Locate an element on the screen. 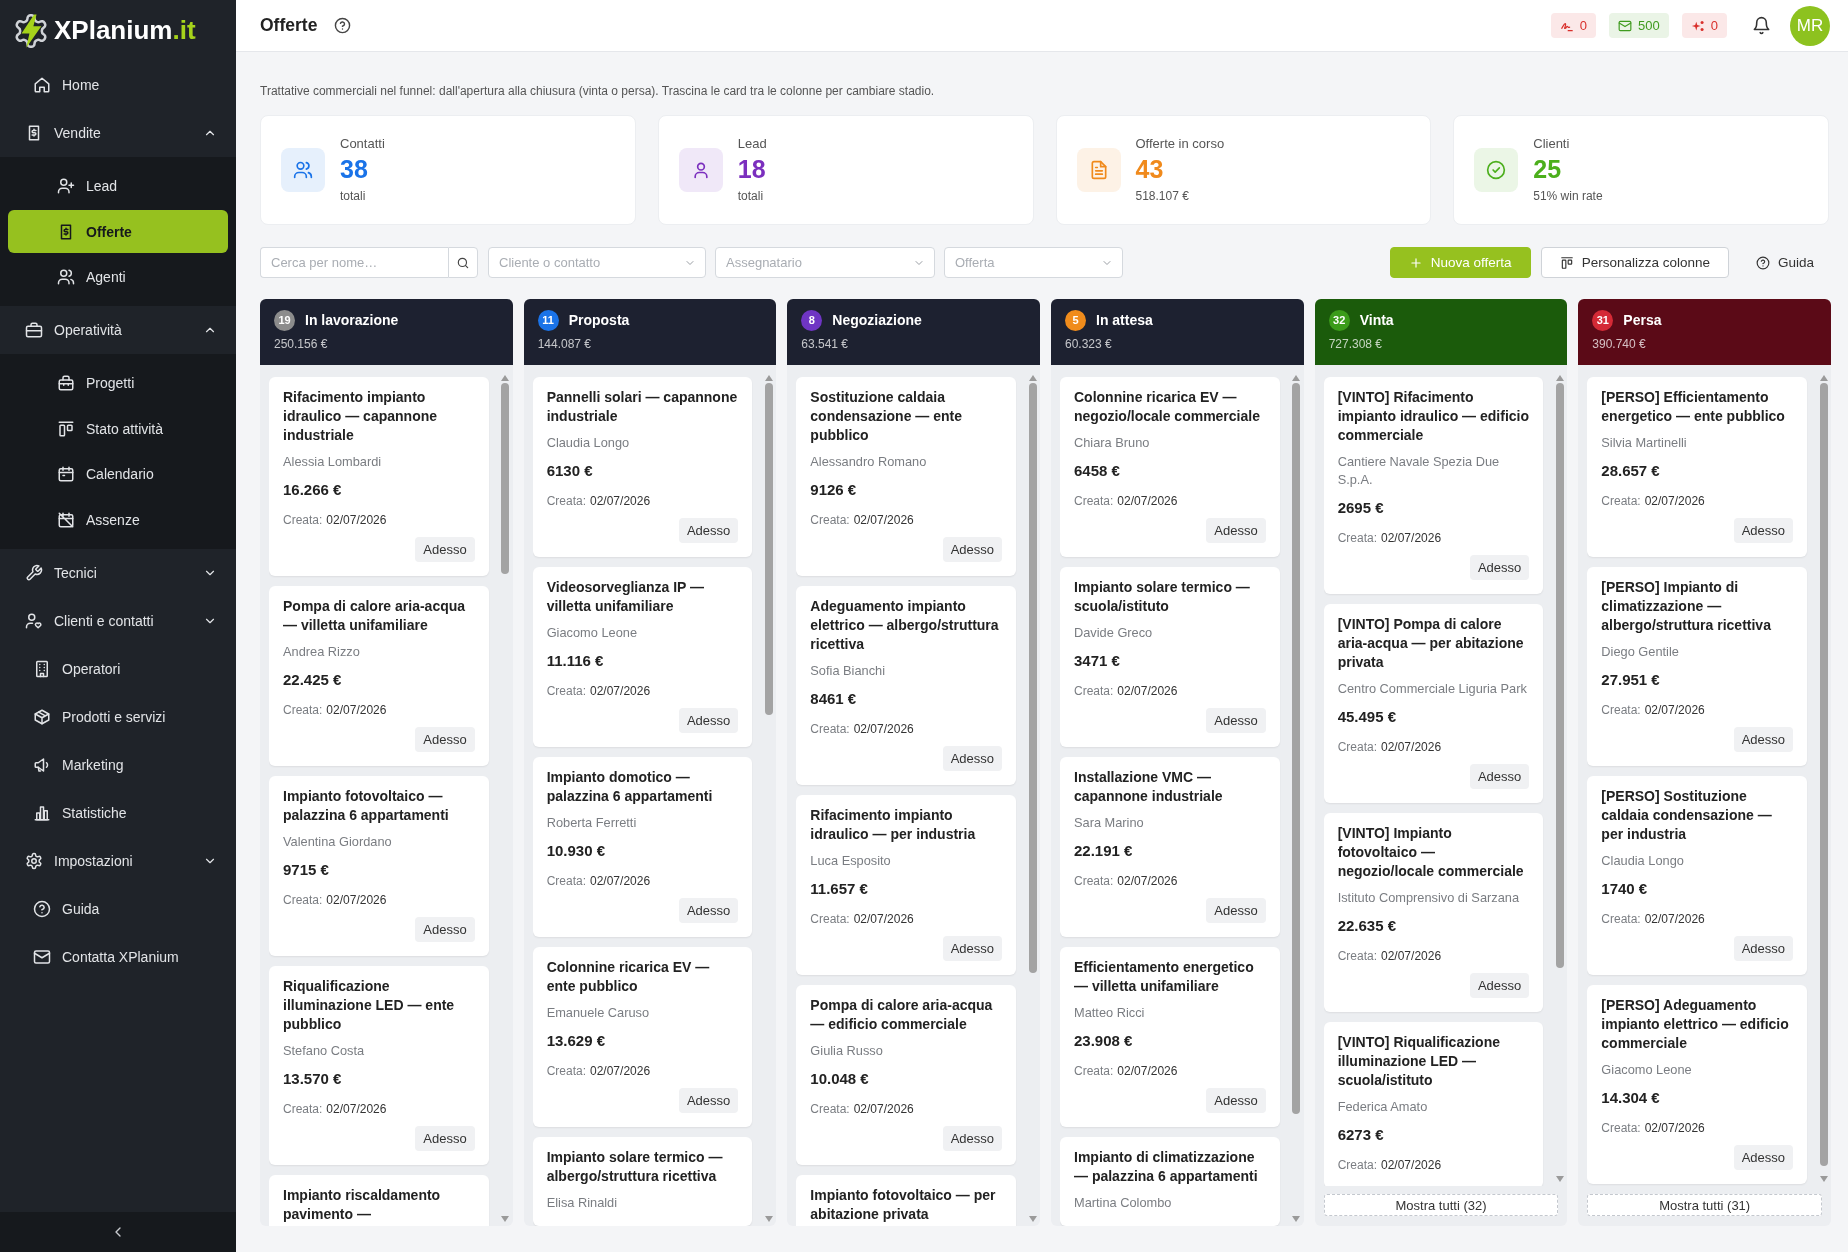 The width and height of the screenshot is (1848, 1252). filter-dropdown: Offerta is located at coordinates (1033, 262).